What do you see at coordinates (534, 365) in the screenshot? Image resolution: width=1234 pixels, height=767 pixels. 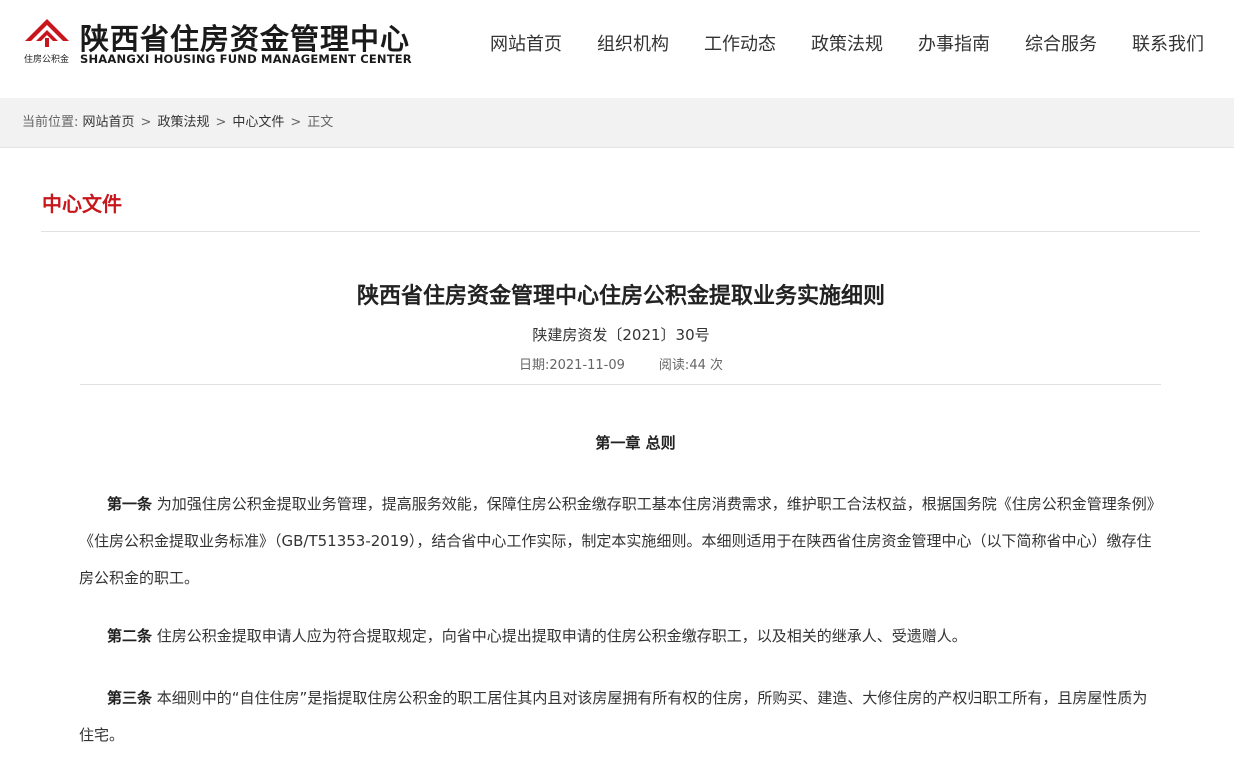 I see `date-label: 日期:` at bounding box center [534, 365].